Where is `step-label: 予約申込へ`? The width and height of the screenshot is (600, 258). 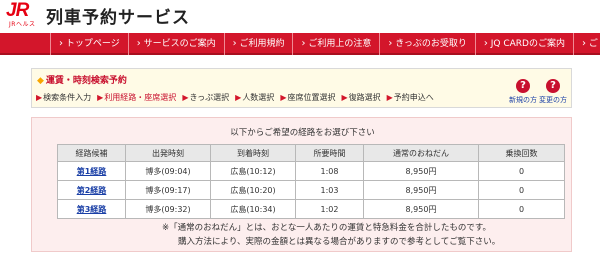 step-label: 予約申込へ is located at coordinates (413, 97).